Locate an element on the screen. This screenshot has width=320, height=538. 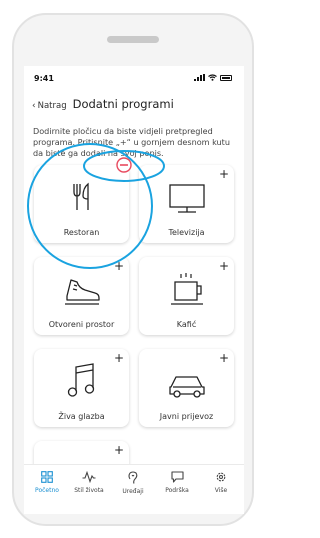
tab-label: Više is located at coordinates (221, 490).